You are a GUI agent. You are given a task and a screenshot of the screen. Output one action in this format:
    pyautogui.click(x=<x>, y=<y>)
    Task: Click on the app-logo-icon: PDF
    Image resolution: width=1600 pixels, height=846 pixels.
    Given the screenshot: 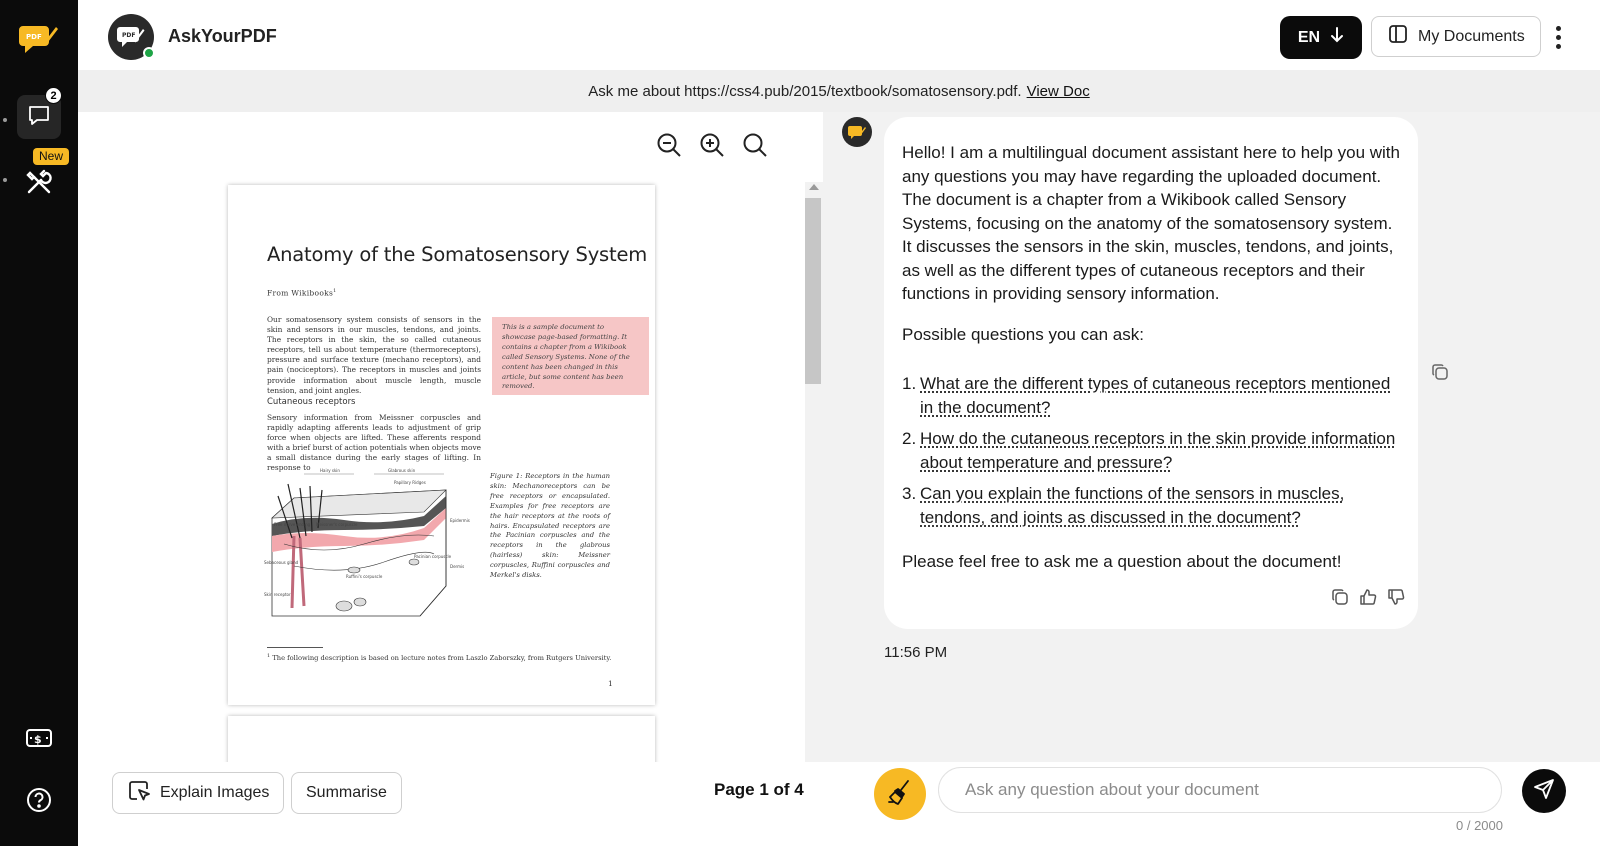 What is the action you would take?
    pyautogui.click(x=39, y=39)
    